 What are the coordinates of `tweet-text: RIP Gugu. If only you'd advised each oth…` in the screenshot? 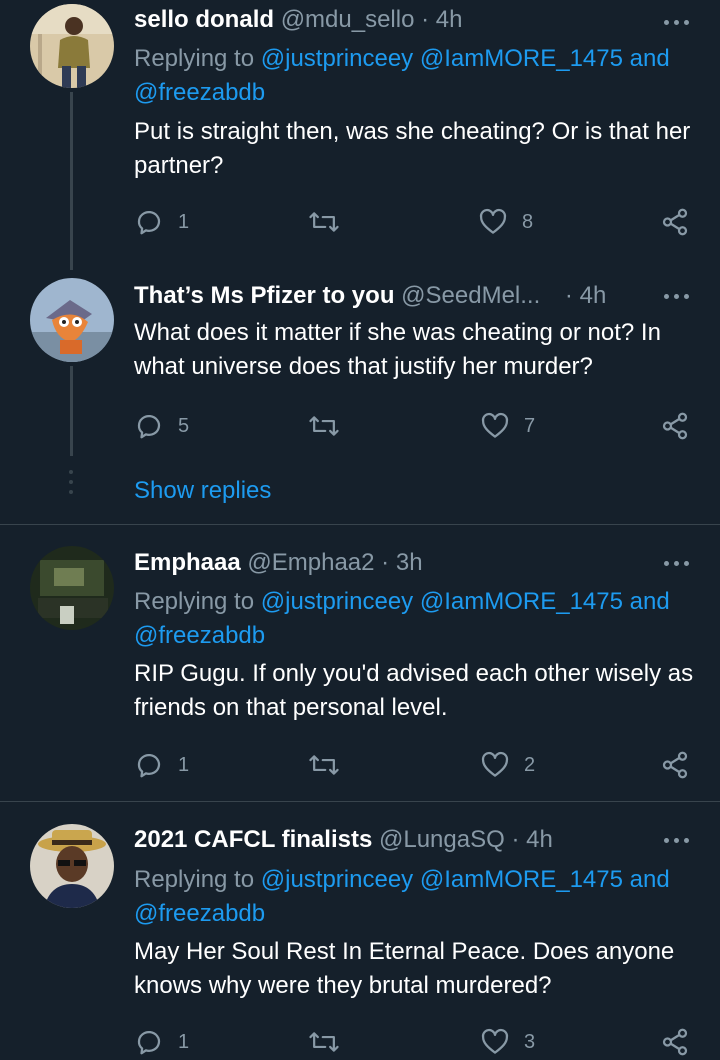 It's located at (414, 690).